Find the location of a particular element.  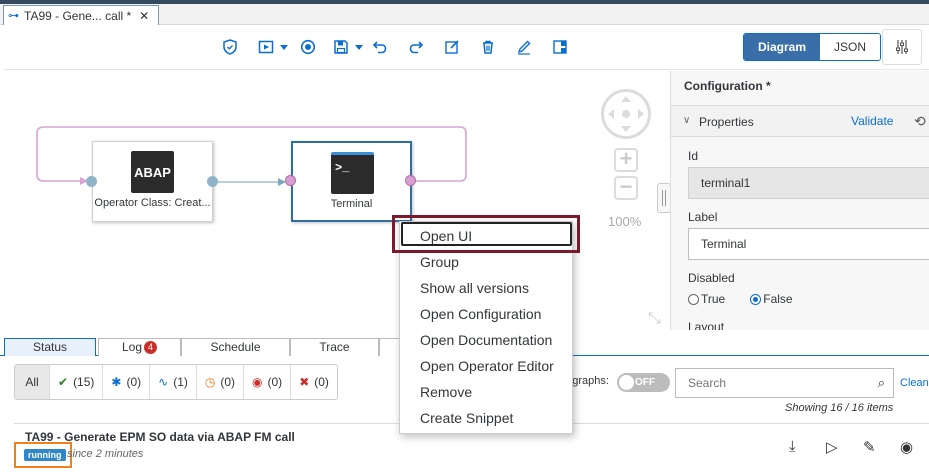

zoom-level: 100% is located at coordinates (625, 221).